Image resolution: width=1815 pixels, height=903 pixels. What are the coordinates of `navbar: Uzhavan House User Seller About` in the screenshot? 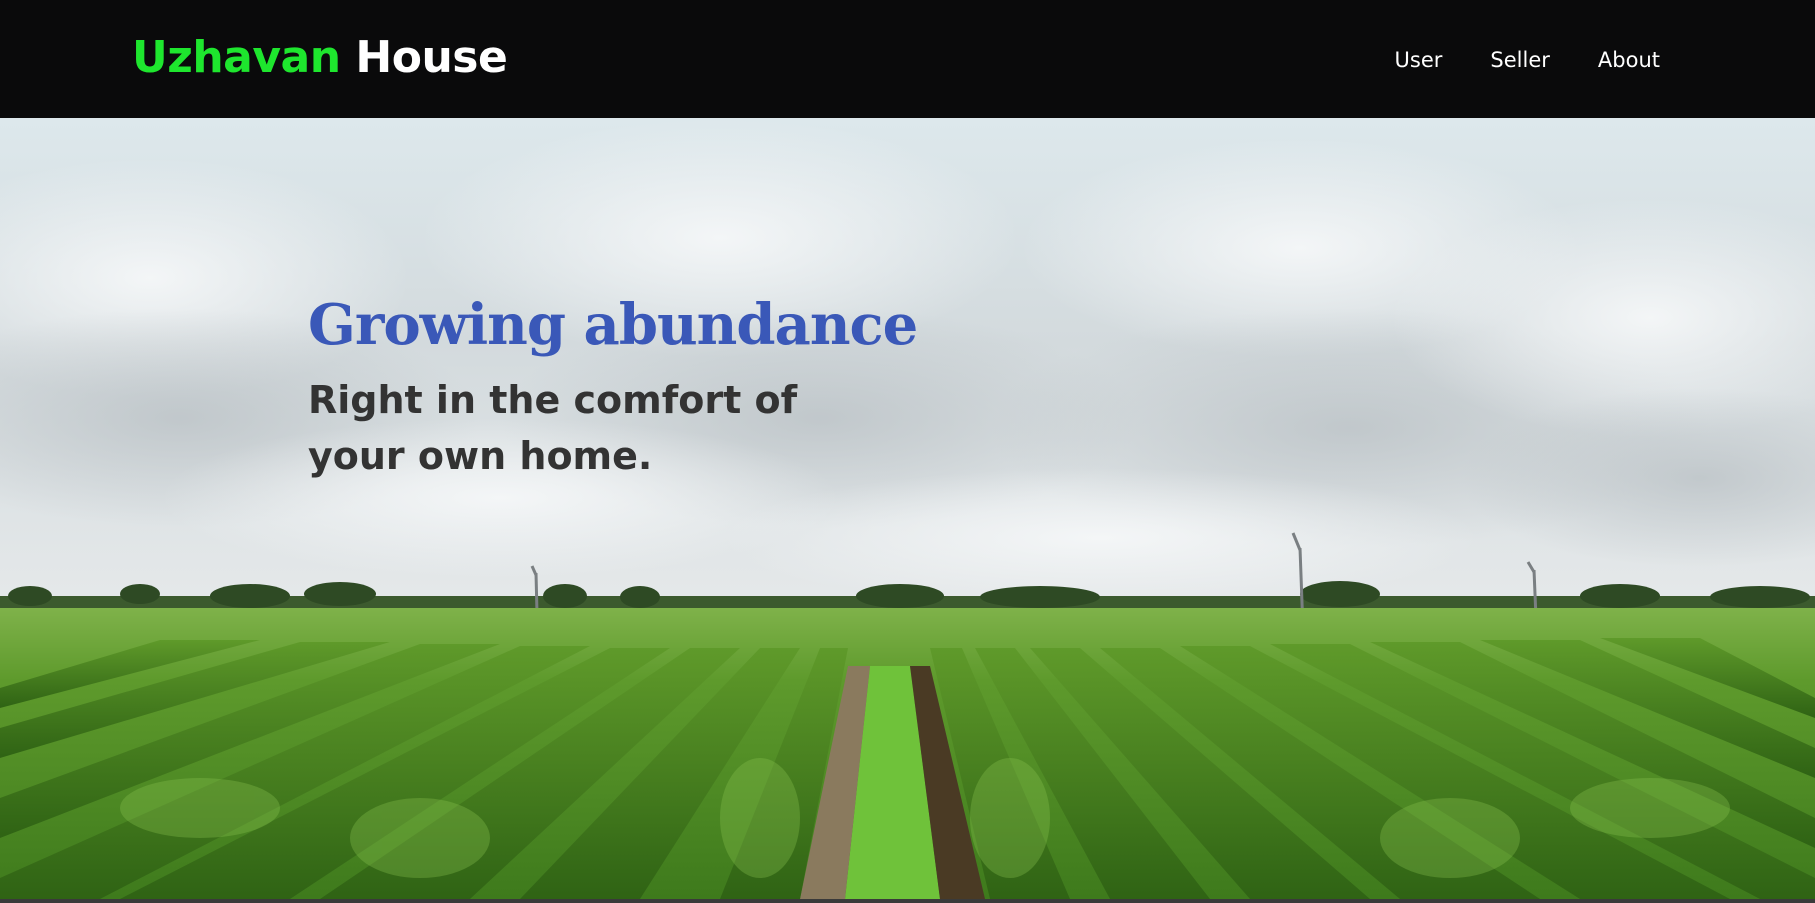 It's located at (907, 59).